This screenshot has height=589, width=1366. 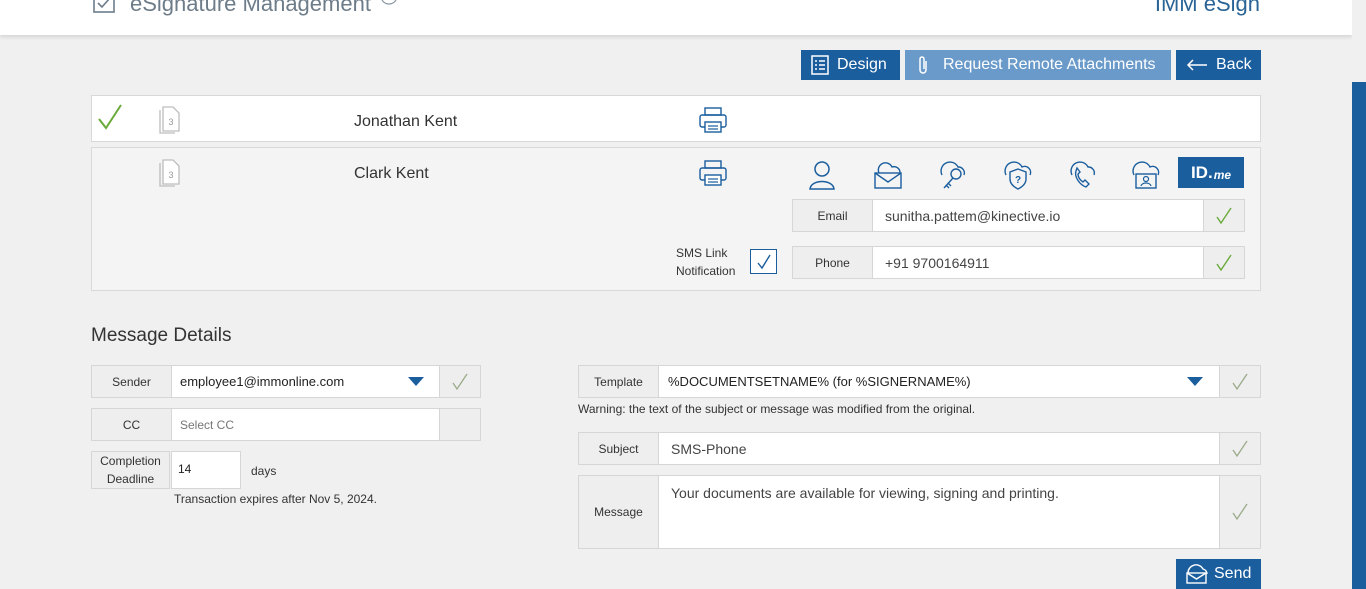 What do you see at coordinates (459, 424) in the screenshot?
I see `cc-status` at bounding box center [459, 424].